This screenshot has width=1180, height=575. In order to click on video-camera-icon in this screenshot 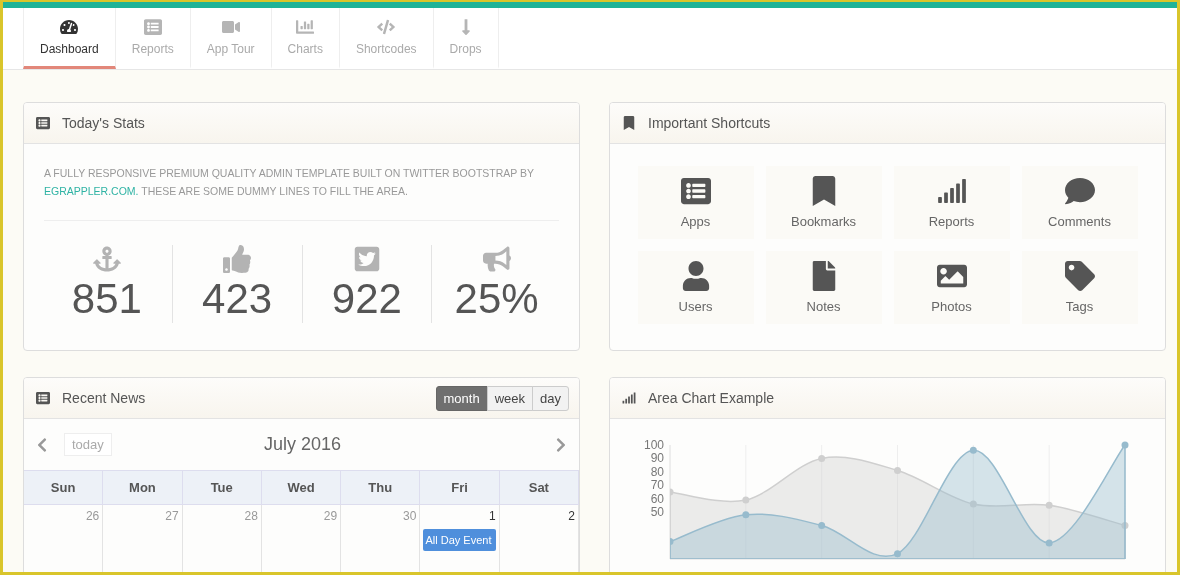, I will do `click(230, 27)`.